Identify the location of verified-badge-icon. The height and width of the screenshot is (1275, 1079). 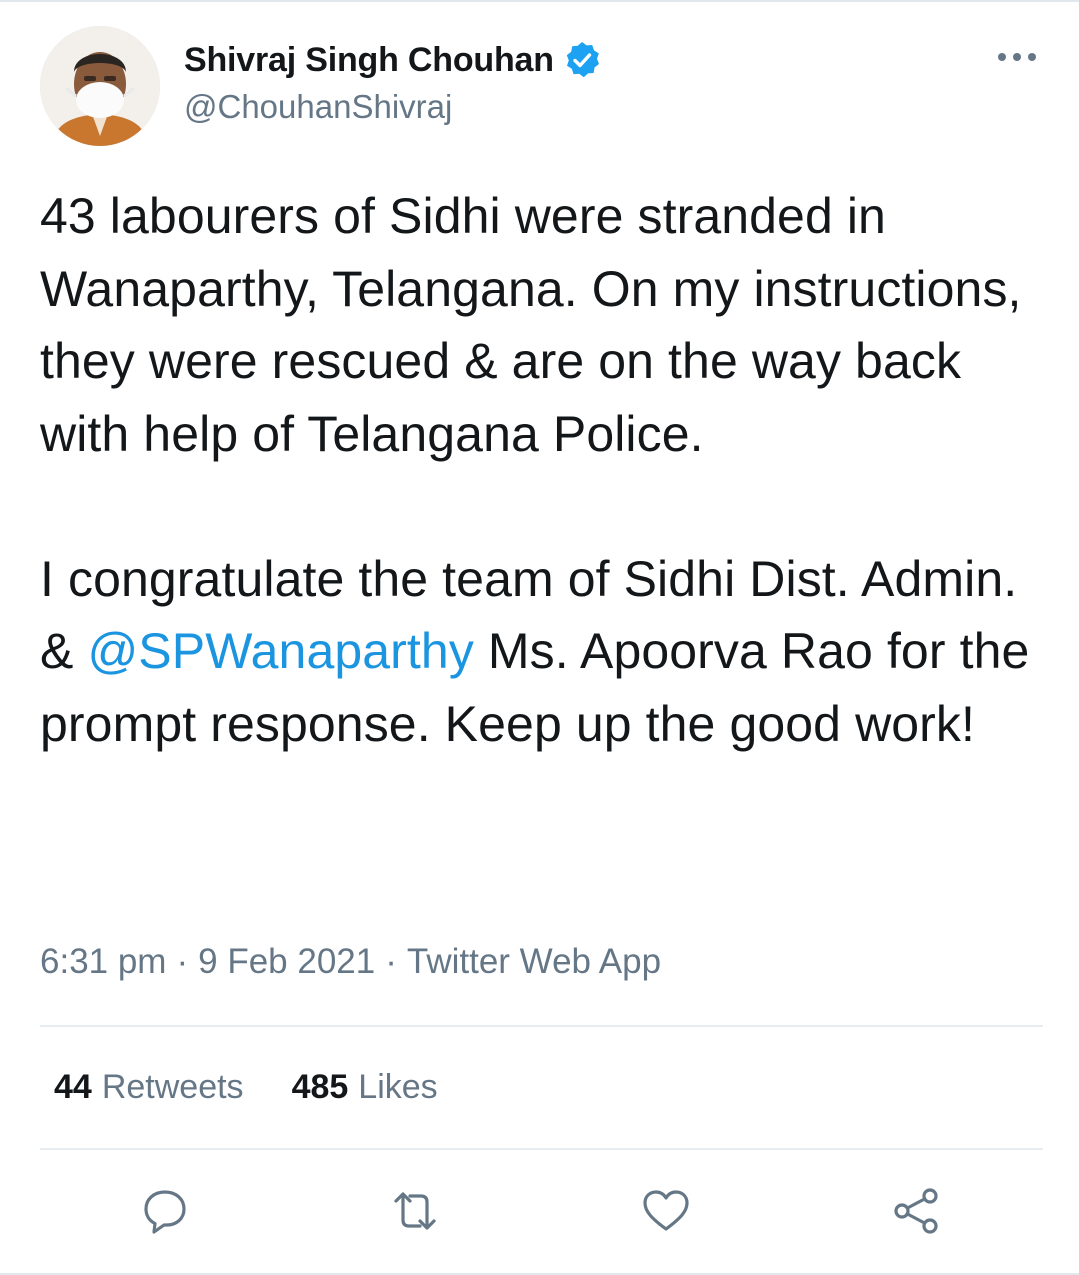
(582, 60).